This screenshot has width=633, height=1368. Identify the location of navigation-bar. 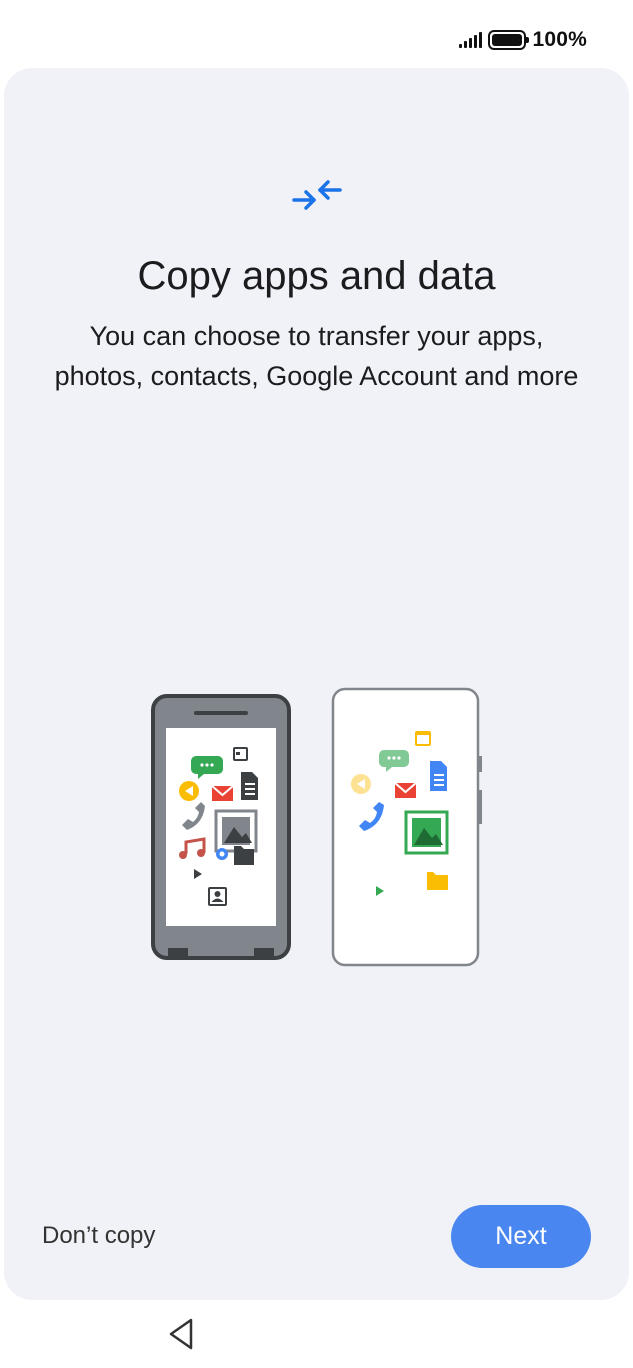
(316, 1334).